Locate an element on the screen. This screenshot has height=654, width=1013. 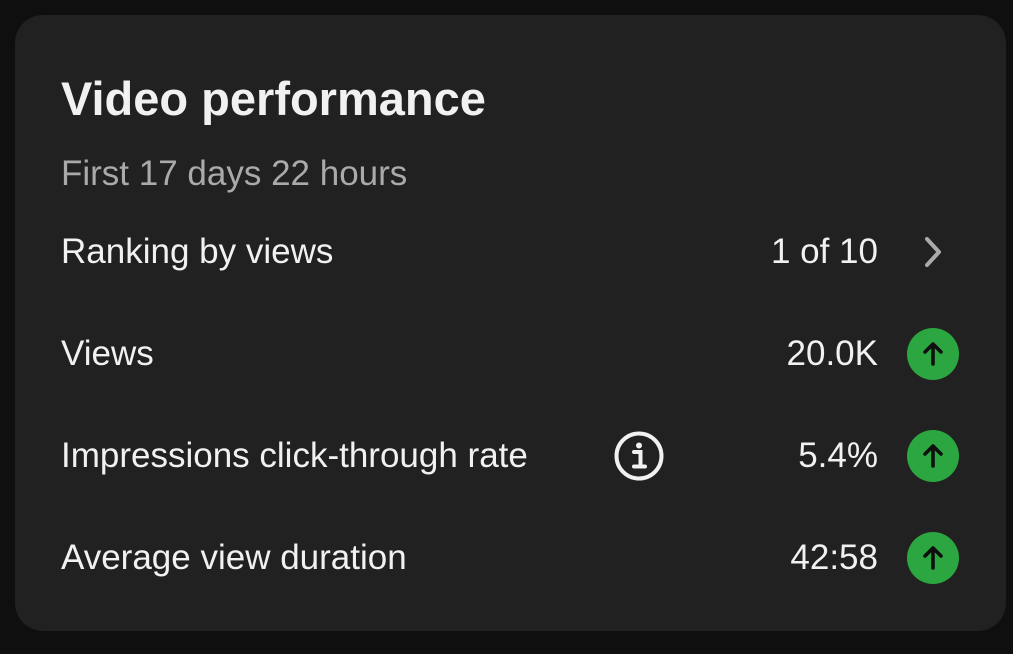
views-value: 20.0K is located at coordinates (832, 353).